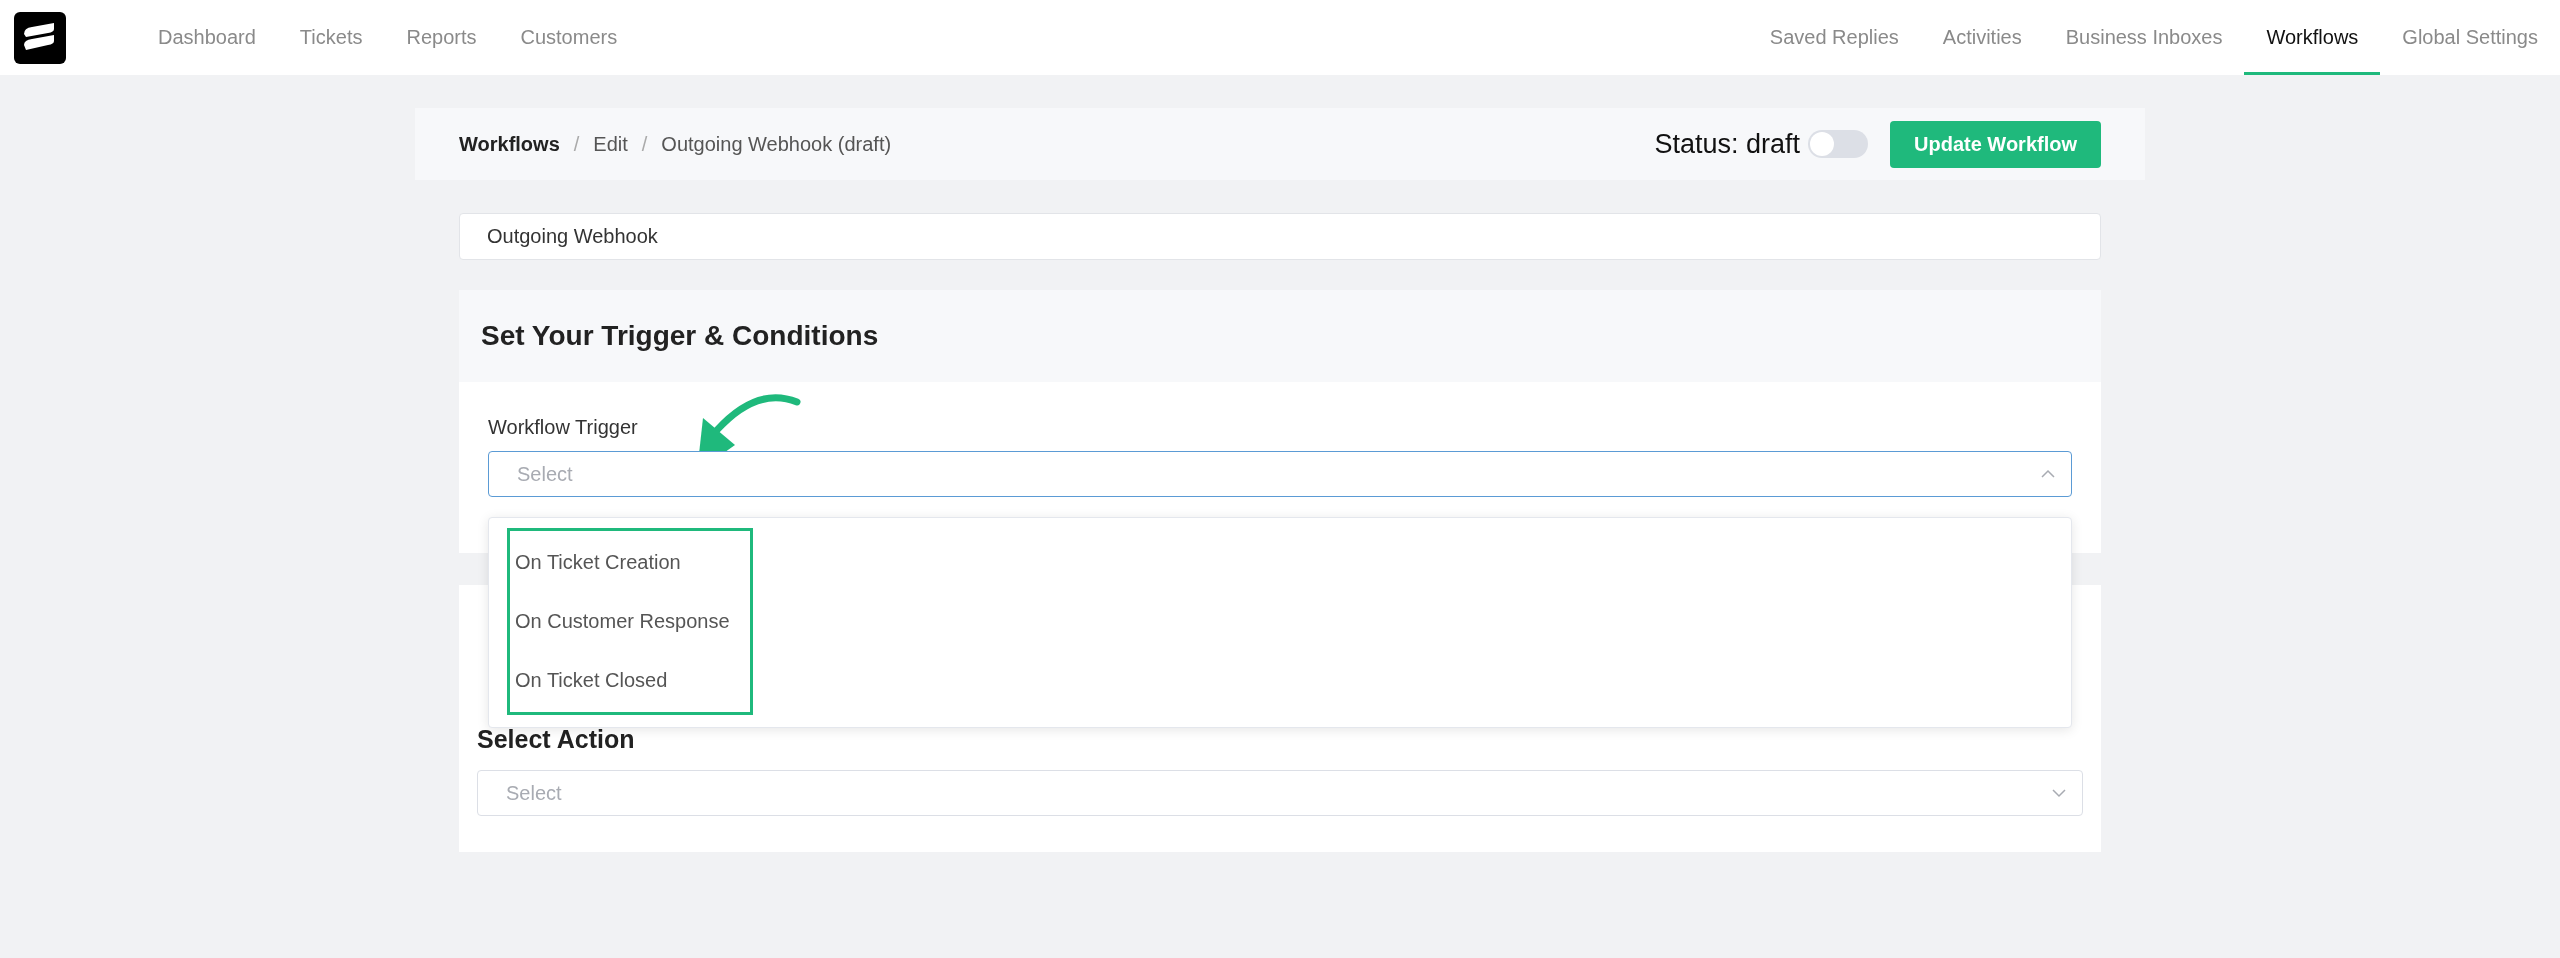  What do you see at coordinates (556, 739) in the screenshot?
I see `section-title: Select Action` at bounding box center [556, 739].